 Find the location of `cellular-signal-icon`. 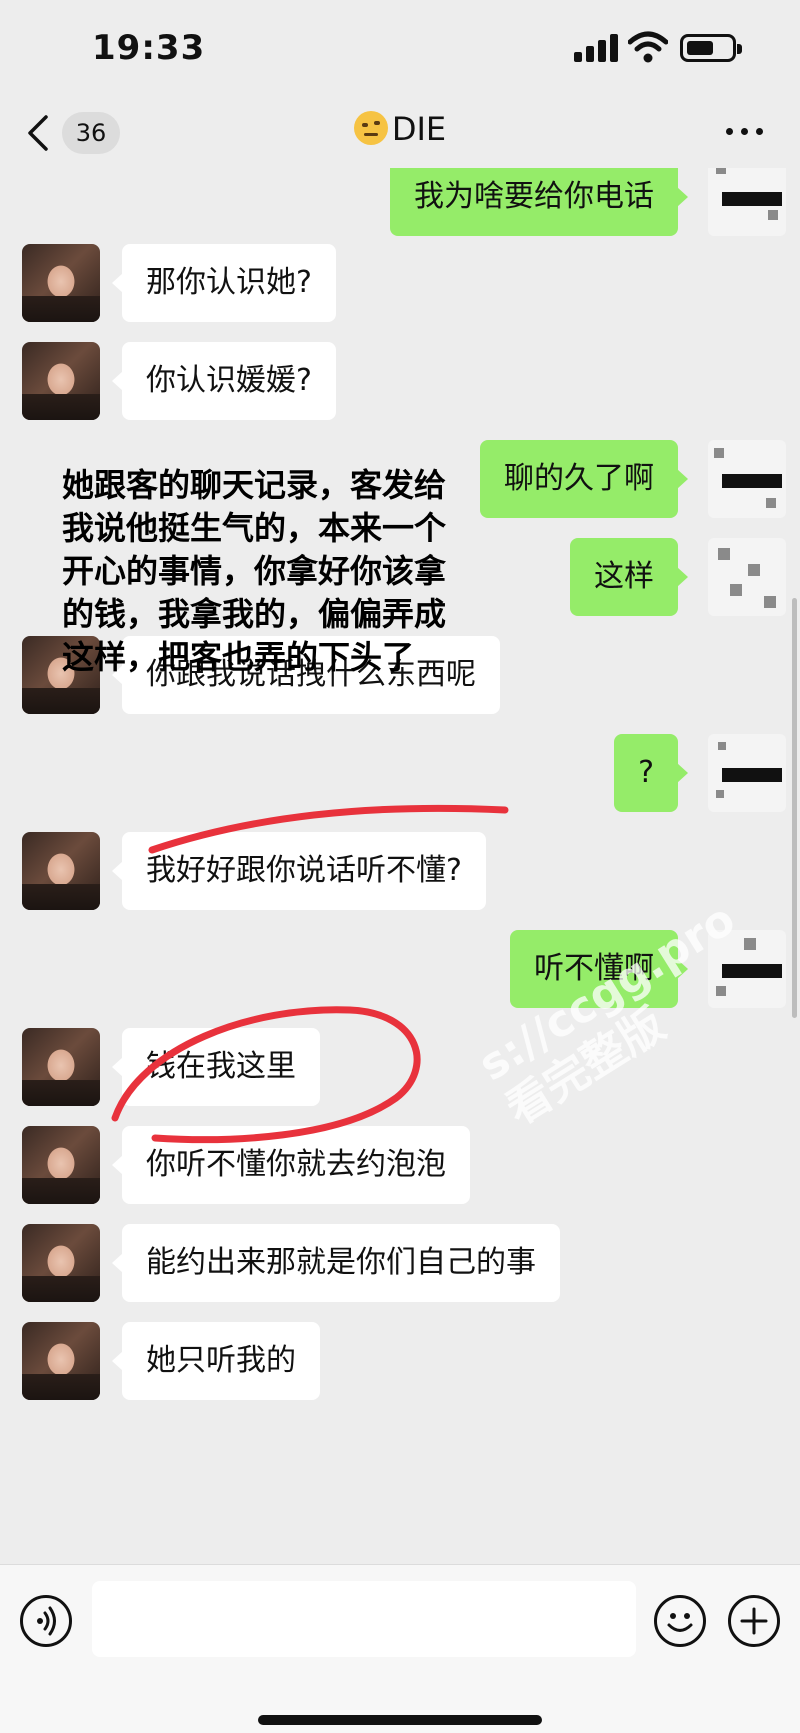

cellular-signal-icon is located at coordinates (596, 48).